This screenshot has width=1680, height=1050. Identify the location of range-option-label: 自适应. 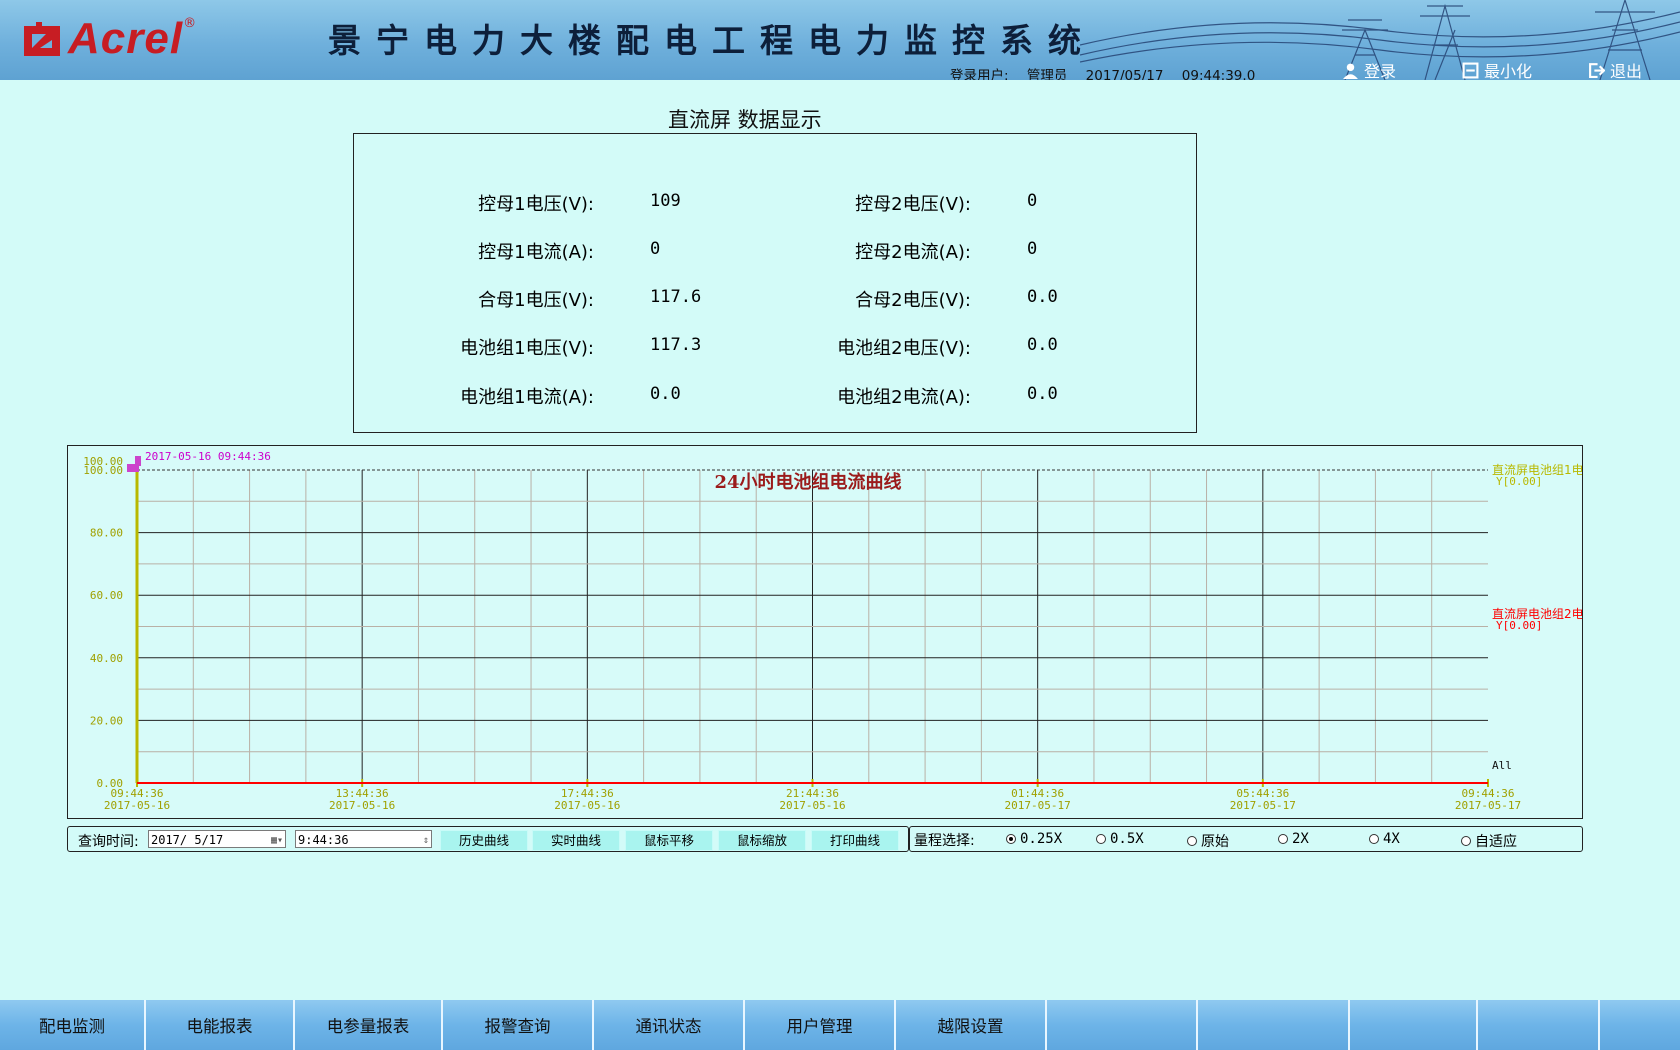
(1496, 842).